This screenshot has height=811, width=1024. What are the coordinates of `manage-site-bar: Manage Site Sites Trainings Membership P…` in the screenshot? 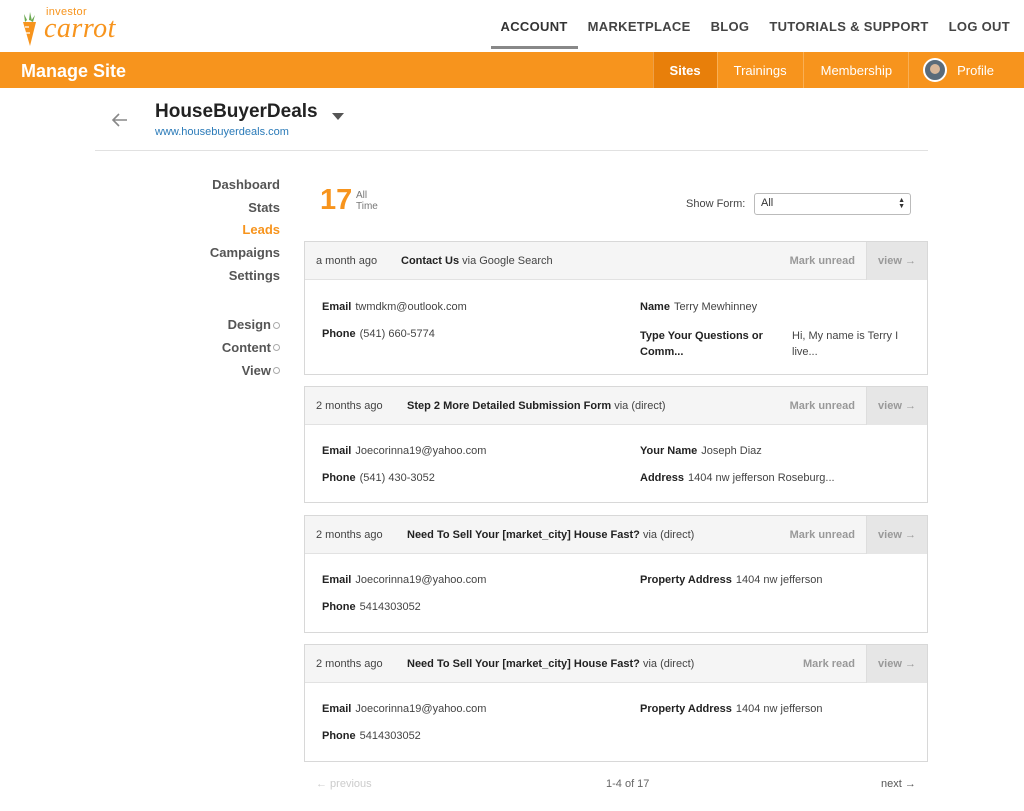 It's located at (512, 70).